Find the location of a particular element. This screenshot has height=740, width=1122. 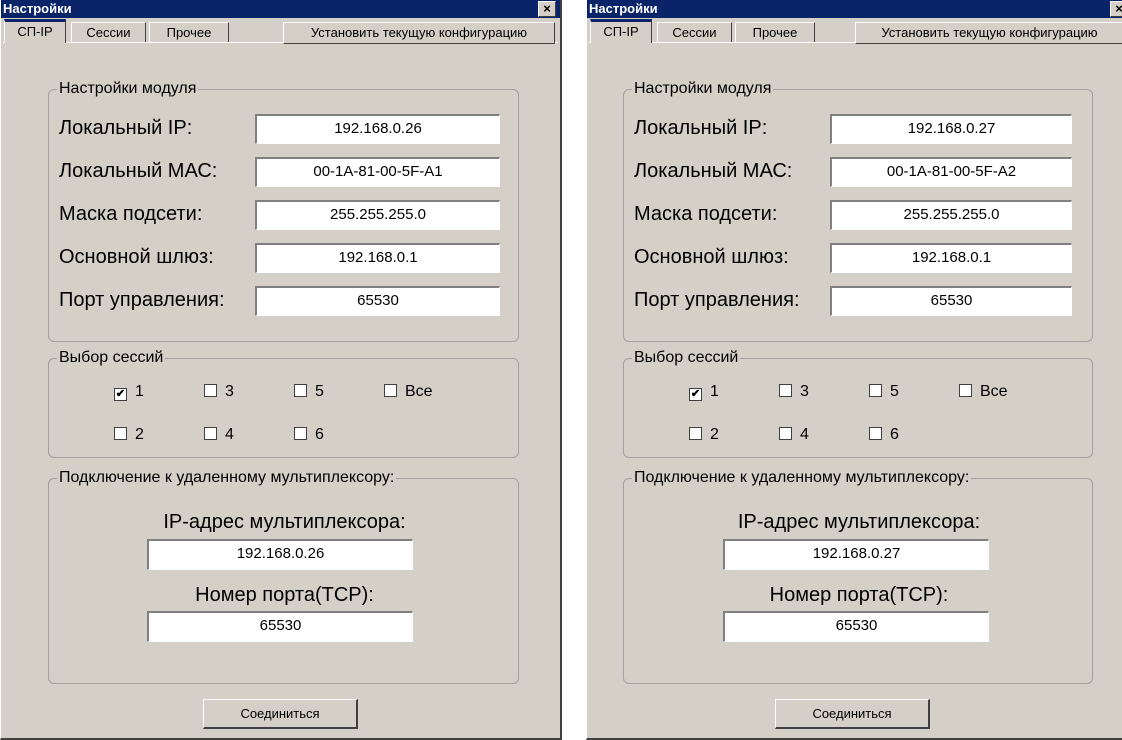

local-ip-field: 192.168.0.27 is located at coordinates (951, 129).